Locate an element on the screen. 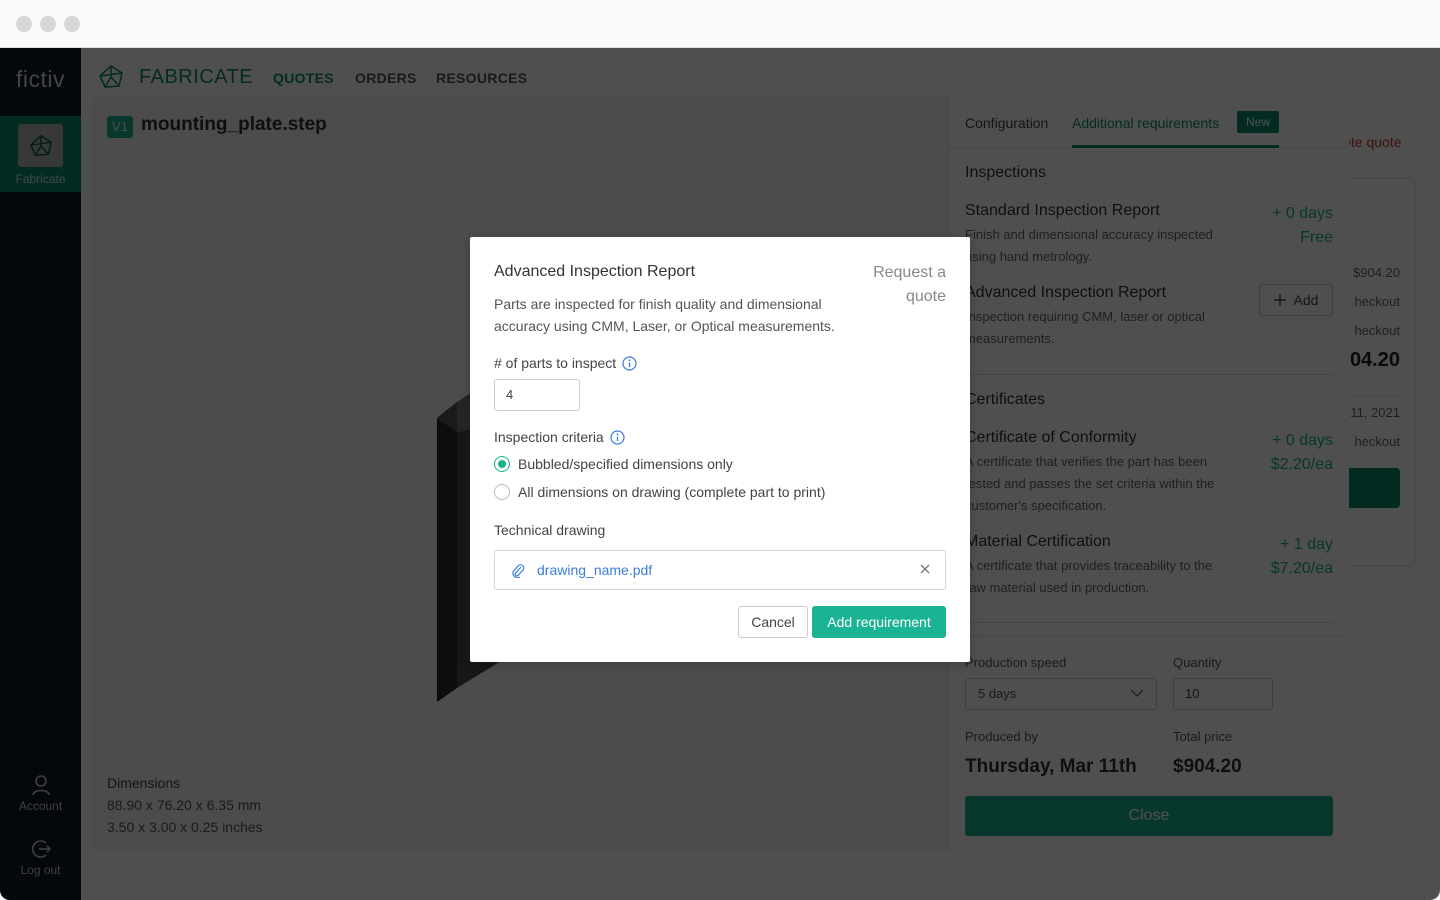  remove-file-icon is located at coordinates (925, 569).